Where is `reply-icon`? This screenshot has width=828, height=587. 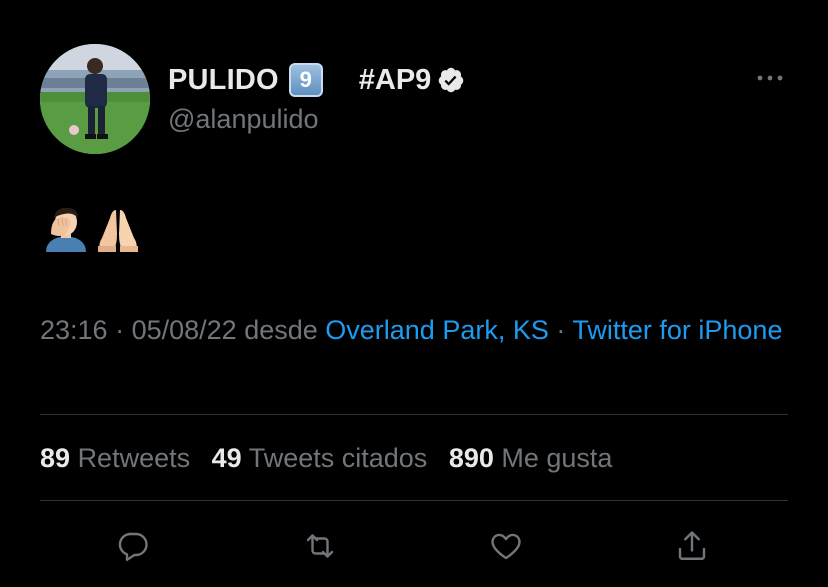
reply-icon is located at coordinates (133, 546).